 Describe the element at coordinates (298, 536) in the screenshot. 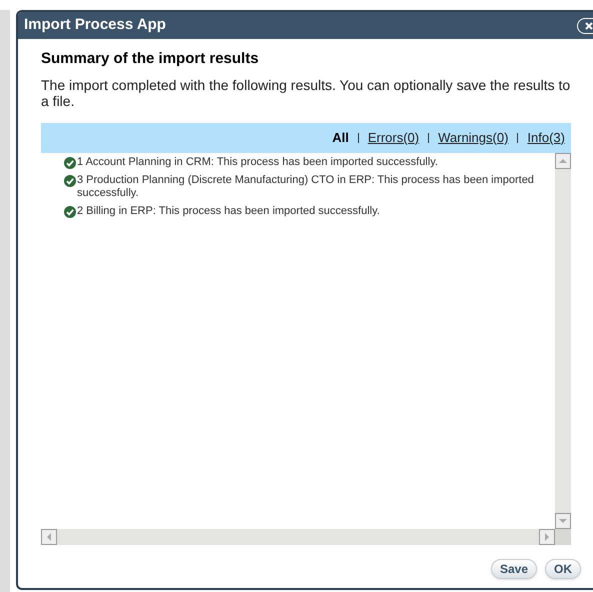

I see `horizontal-scrollbar` at that location.